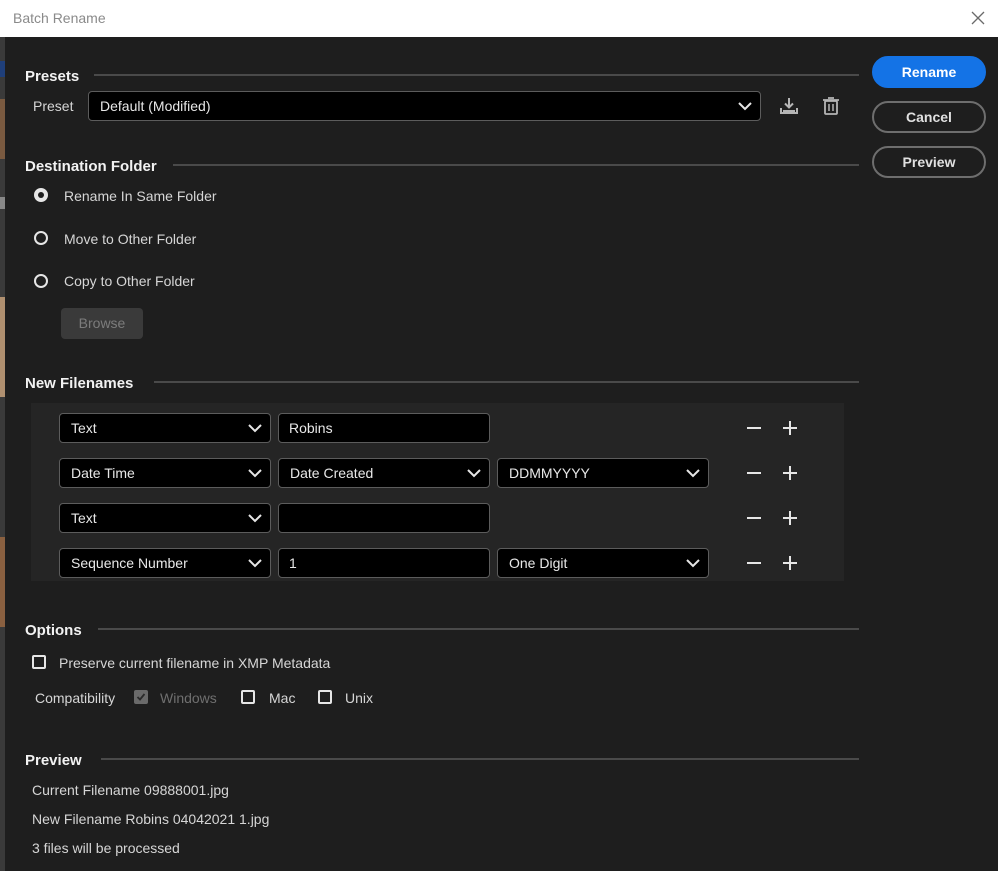 Image resolution: width=998 pixels, height=871 pixels. What do you see at coordinates (384, 428) in the screenshot?
I see `row1-text-input: Robins` at bounding box center [384, 428].